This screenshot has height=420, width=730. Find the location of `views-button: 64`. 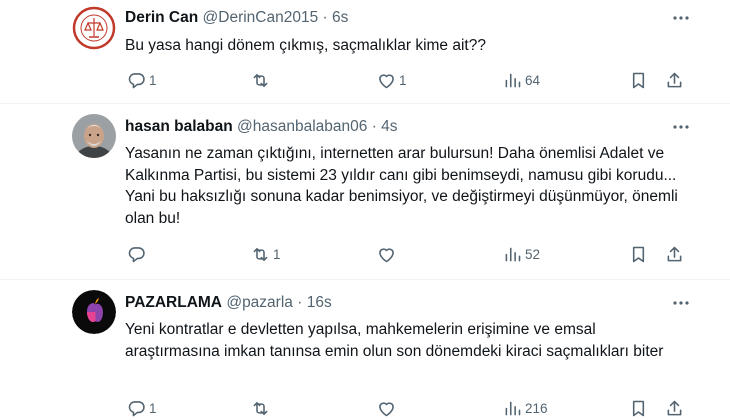

views-button: 64 is located at coordinates (521, 80).